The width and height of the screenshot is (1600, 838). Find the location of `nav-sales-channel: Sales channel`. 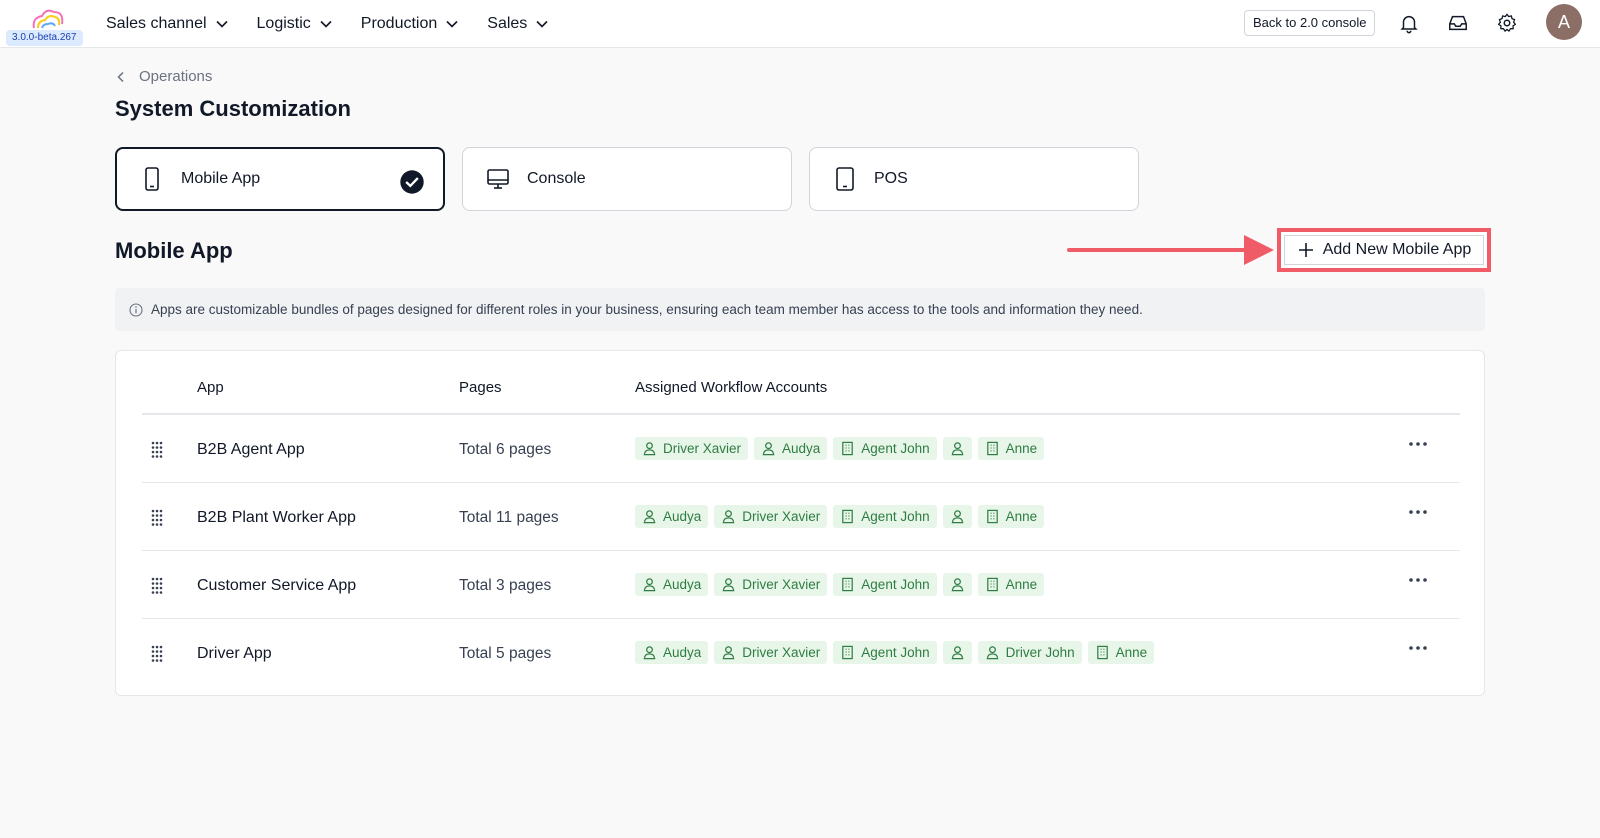

nav-sales-channel: Sales channel is located at coordinates (167, 24).